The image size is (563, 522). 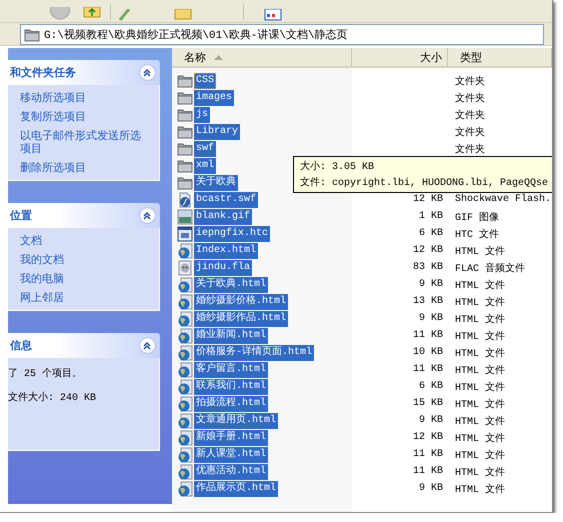 I want to click on file-name: 婚业新闻.html, so click(x=231, y=336).